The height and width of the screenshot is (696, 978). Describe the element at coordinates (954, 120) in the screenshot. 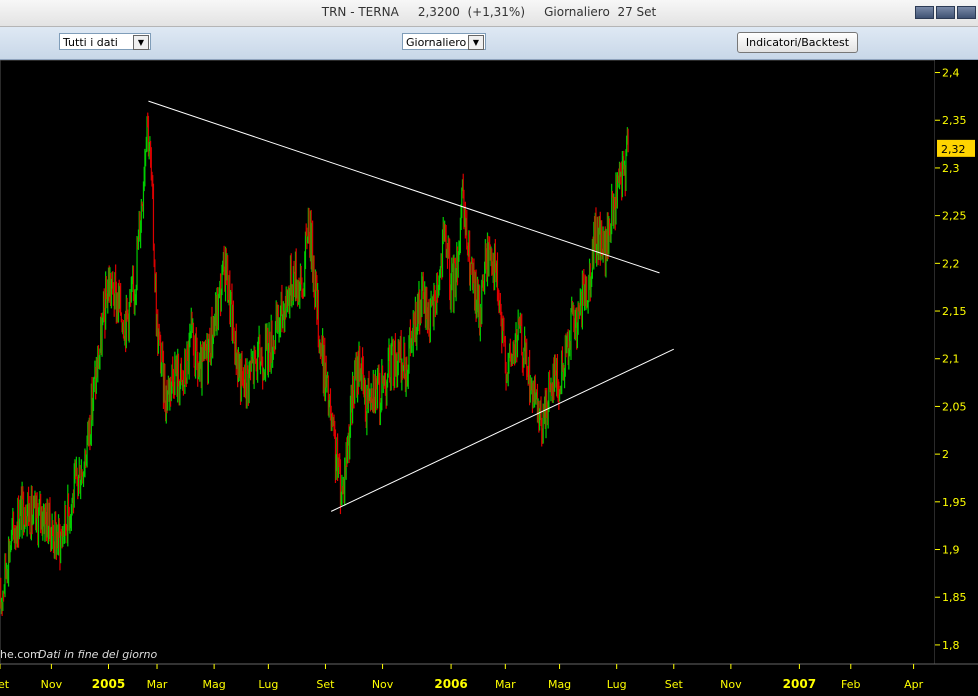

I see `y-tick-label: 2,35` at that location.